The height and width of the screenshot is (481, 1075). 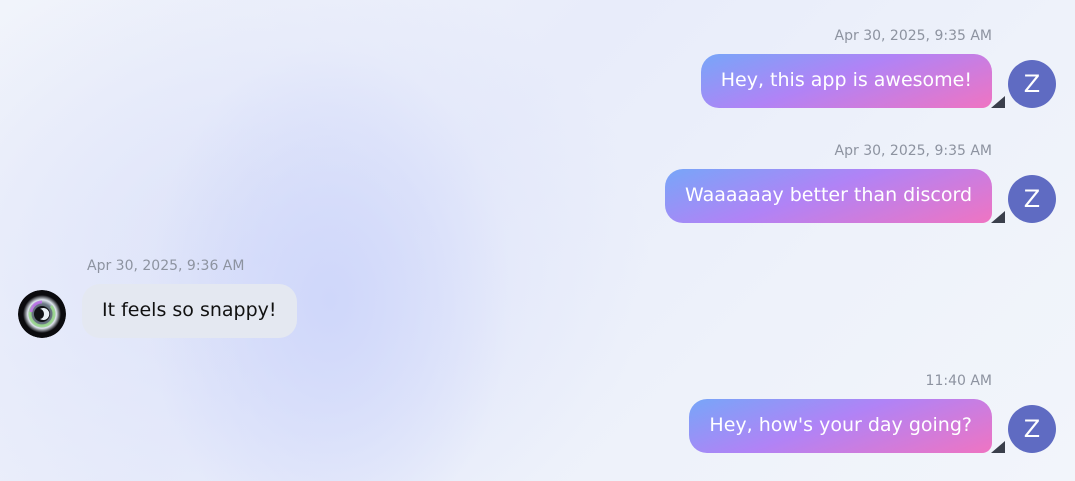 What do you see at coordinates (840, 426) in the screenshot?
I see `message-bubble: Hey, how's your day going?` at bounding box center [840, 426].